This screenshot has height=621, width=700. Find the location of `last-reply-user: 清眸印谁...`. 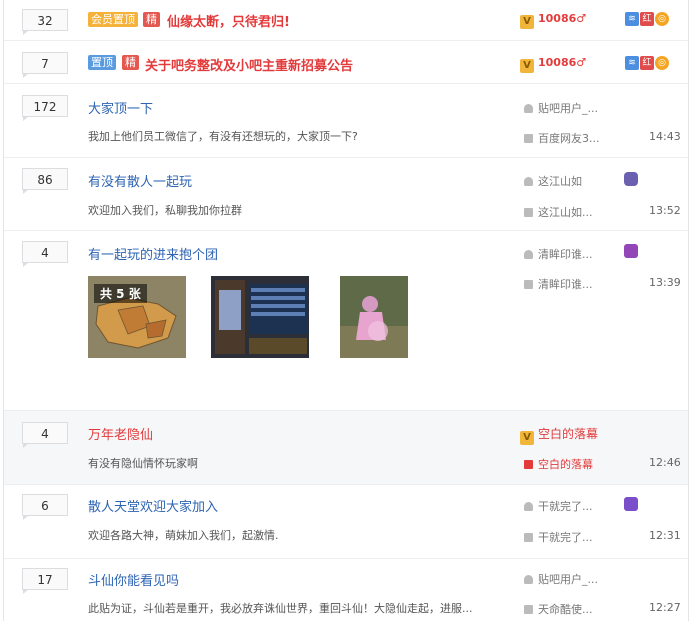

last-reply-user: 清眸印谁... is located at coordinates (558, 284).